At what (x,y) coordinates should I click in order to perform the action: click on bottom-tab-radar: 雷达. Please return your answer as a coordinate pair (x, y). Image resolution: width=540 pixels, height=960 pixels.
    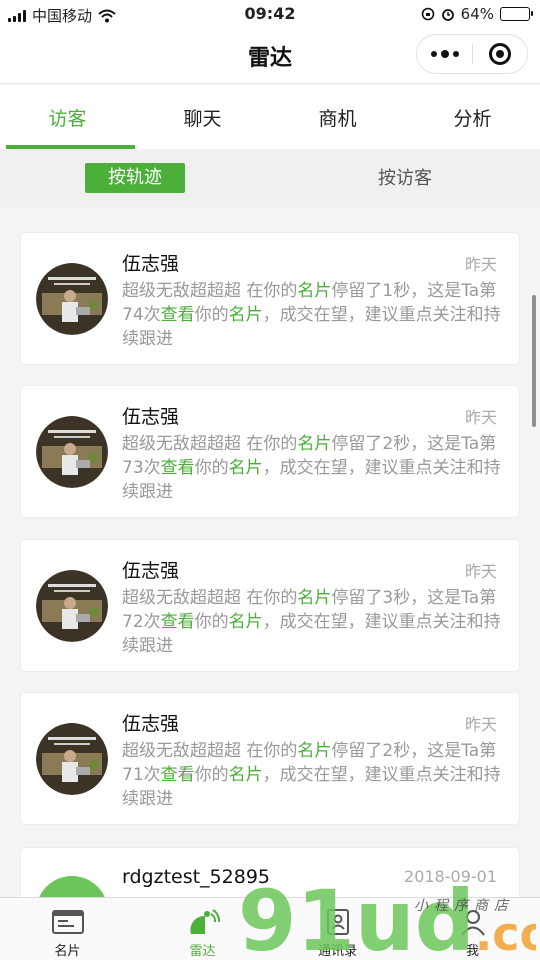
    Looking at the image, I should click on (202, 929).